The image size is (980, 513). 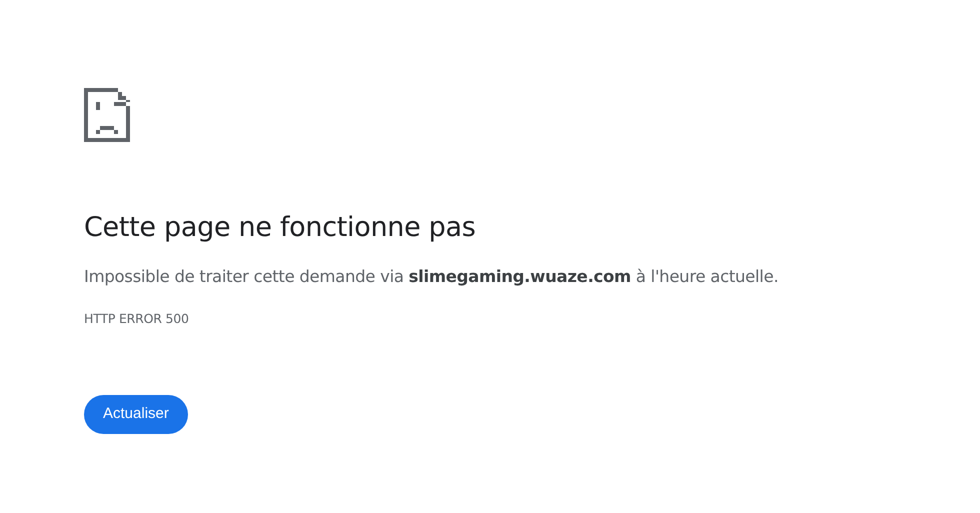 I want to click on error-code: HTTP ERROR 500, so click(x=137, y=319).